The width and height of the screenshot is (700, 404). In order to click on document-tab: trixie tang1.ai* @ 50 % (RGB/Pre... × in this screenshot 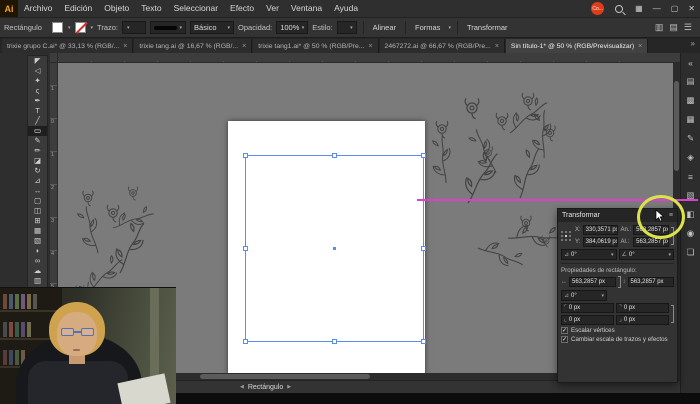, I will do `click(316, 46)`.